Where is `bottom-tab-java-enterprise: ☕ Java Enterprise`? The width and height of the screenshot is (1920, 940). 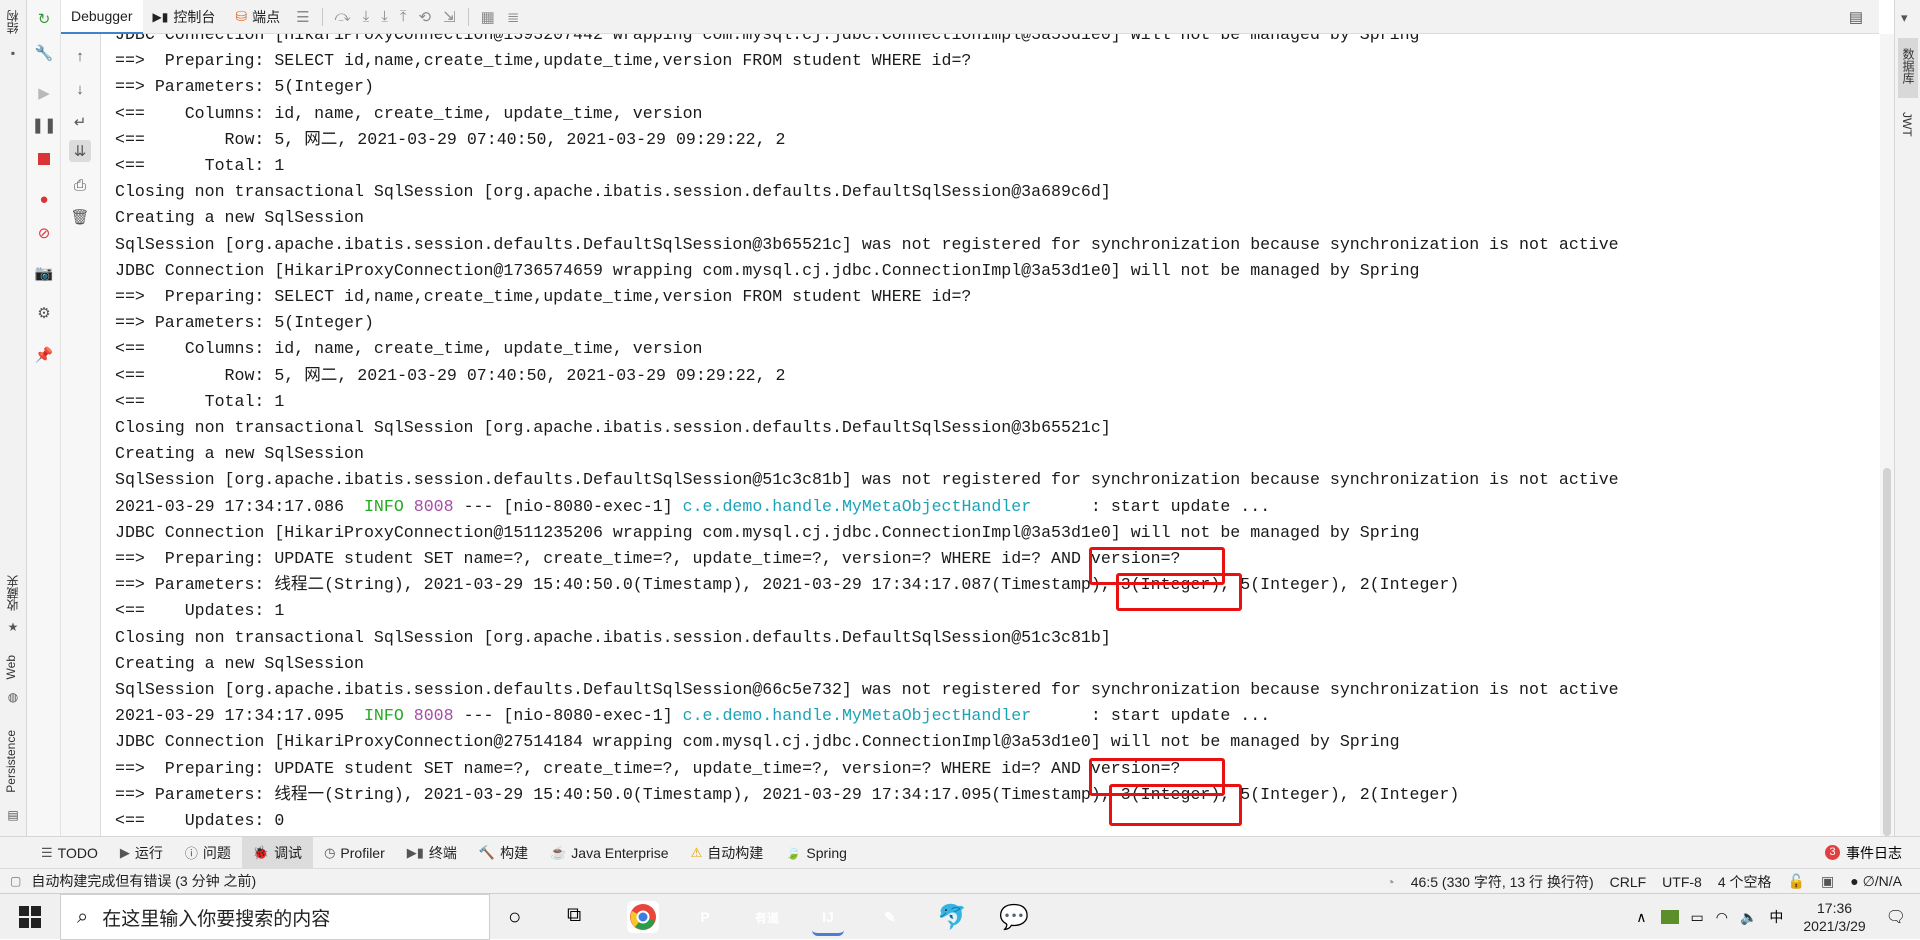
bottom-tab-java-enterprise: ☕ Java Enterprise is located at coordinates (609, 853).